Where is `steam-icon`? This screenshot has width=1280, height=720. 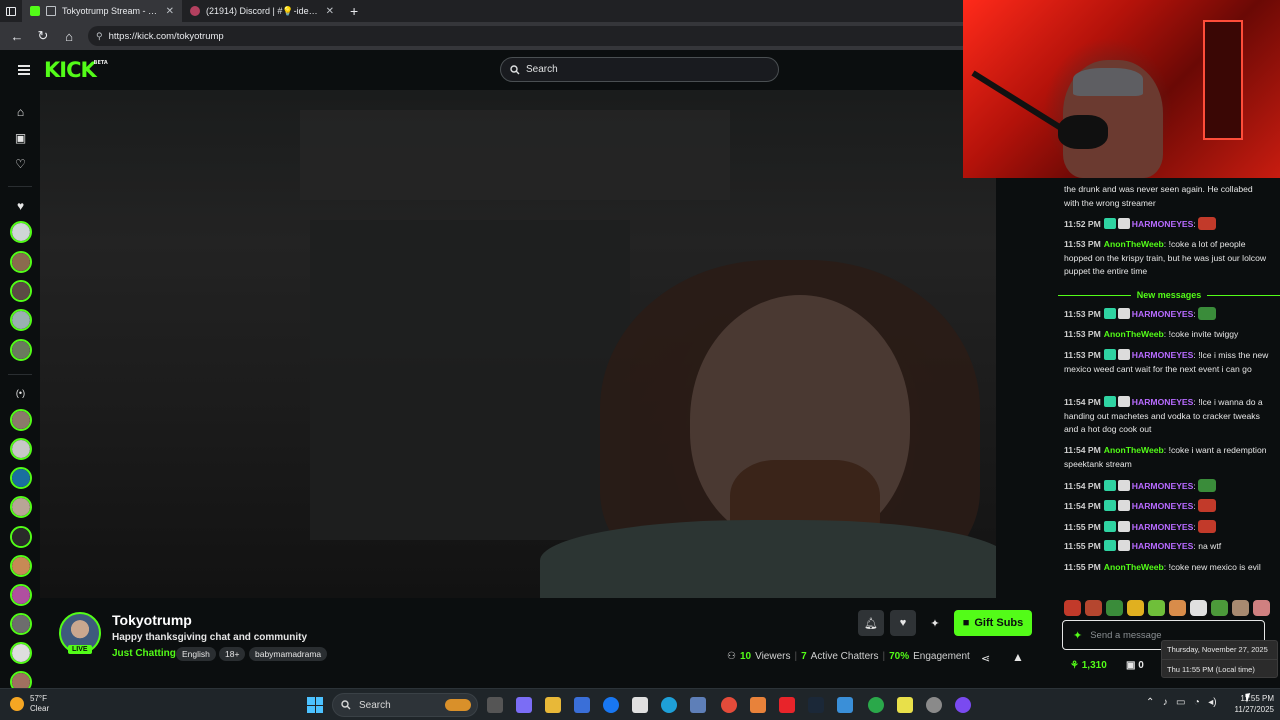
steam-icon is located at coordinates (816, 705).